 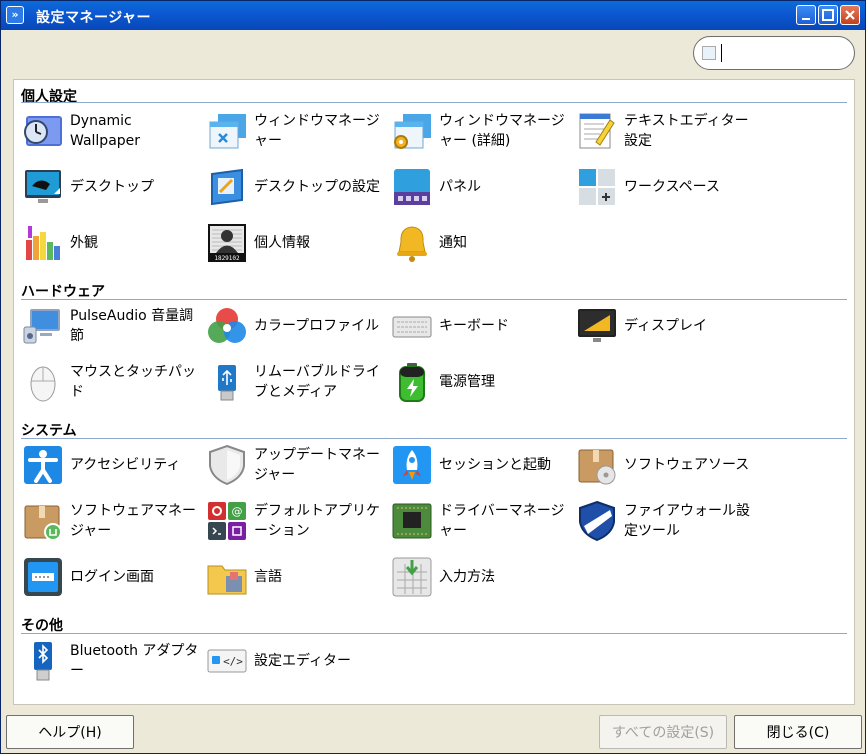 I want to click on help-button: ヘルプ(H), so click(x=70, y=732).